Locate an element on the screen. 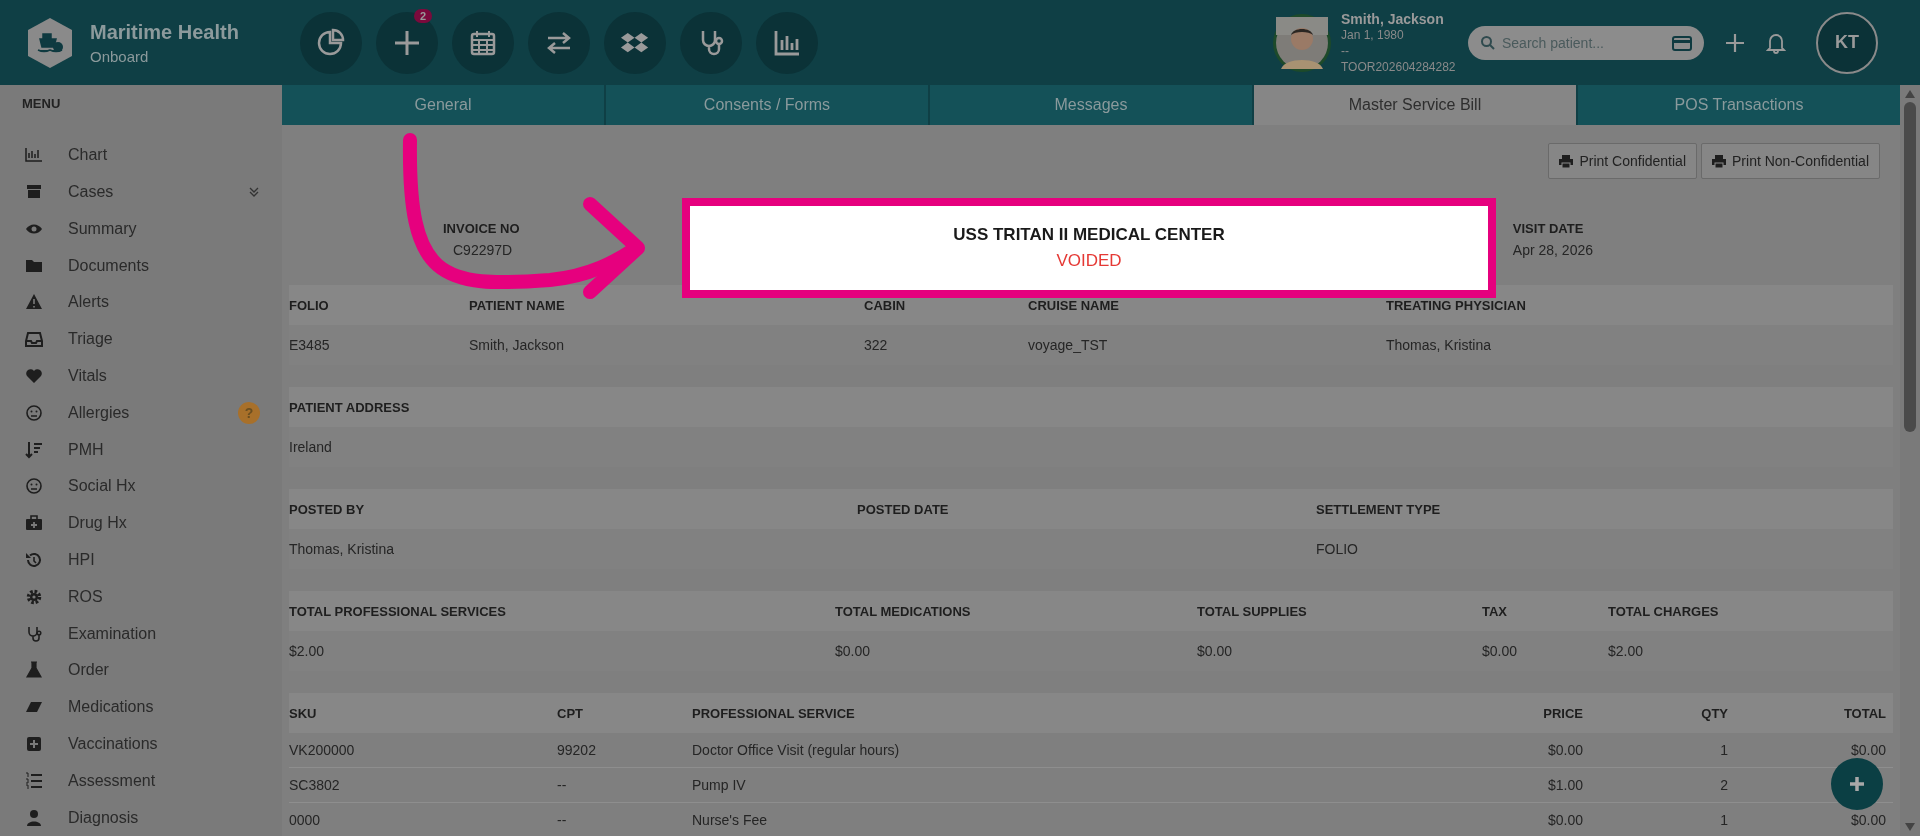 This screenshot has width=1920, height=836. table-cell-text: Pump IV is located at coordinates (719, 785).